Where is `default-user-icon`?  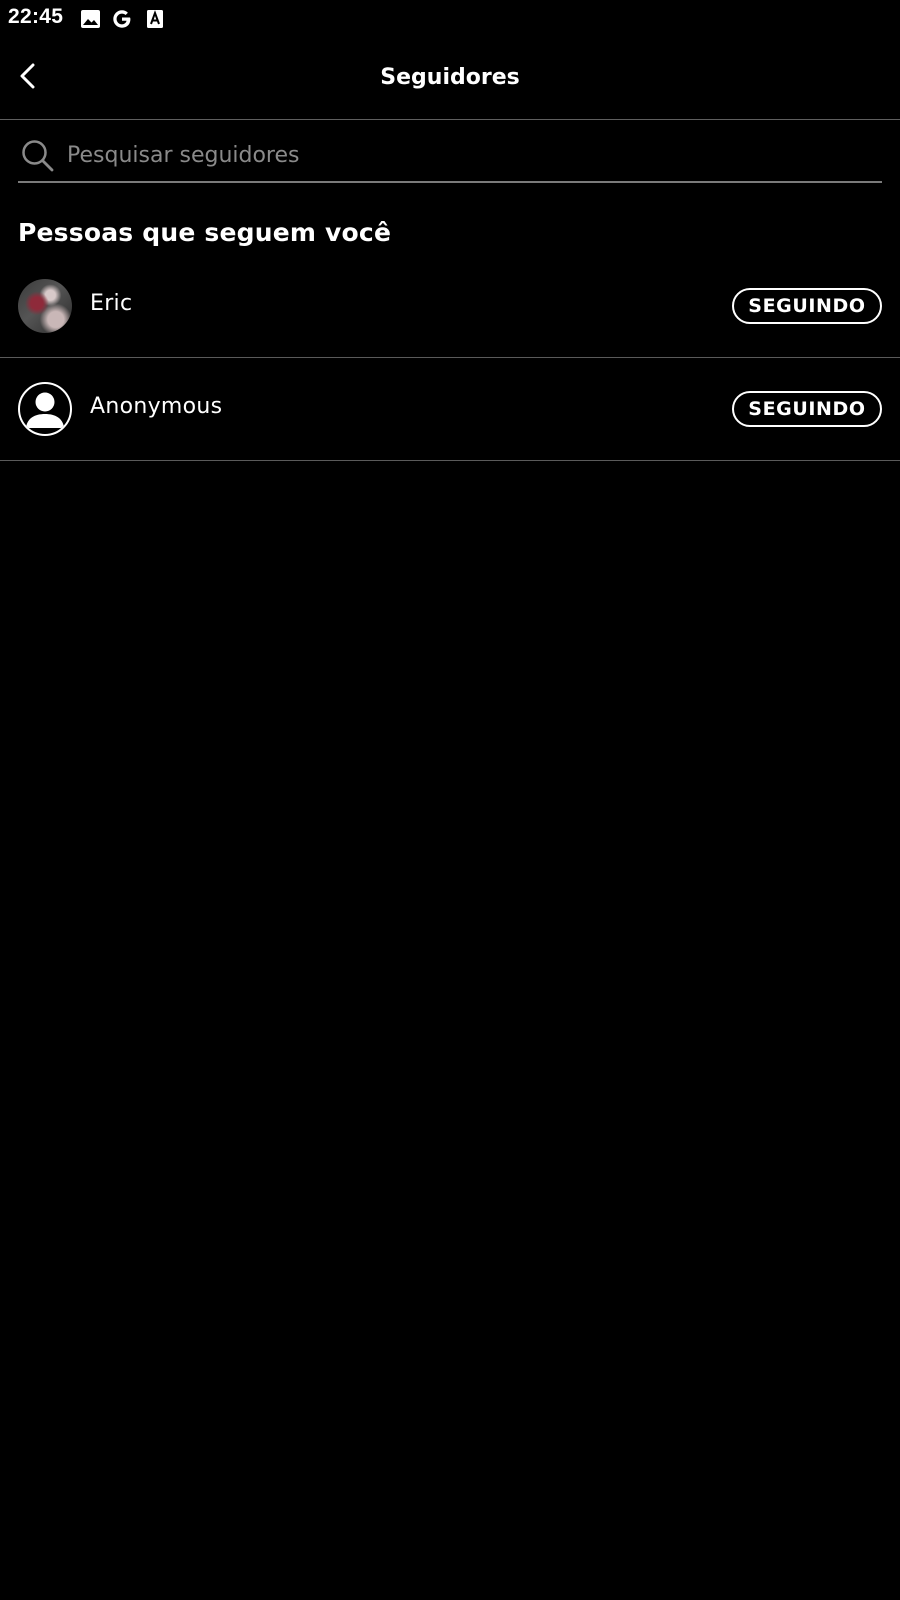
default-user-icon is located at coordinates (45, 409).